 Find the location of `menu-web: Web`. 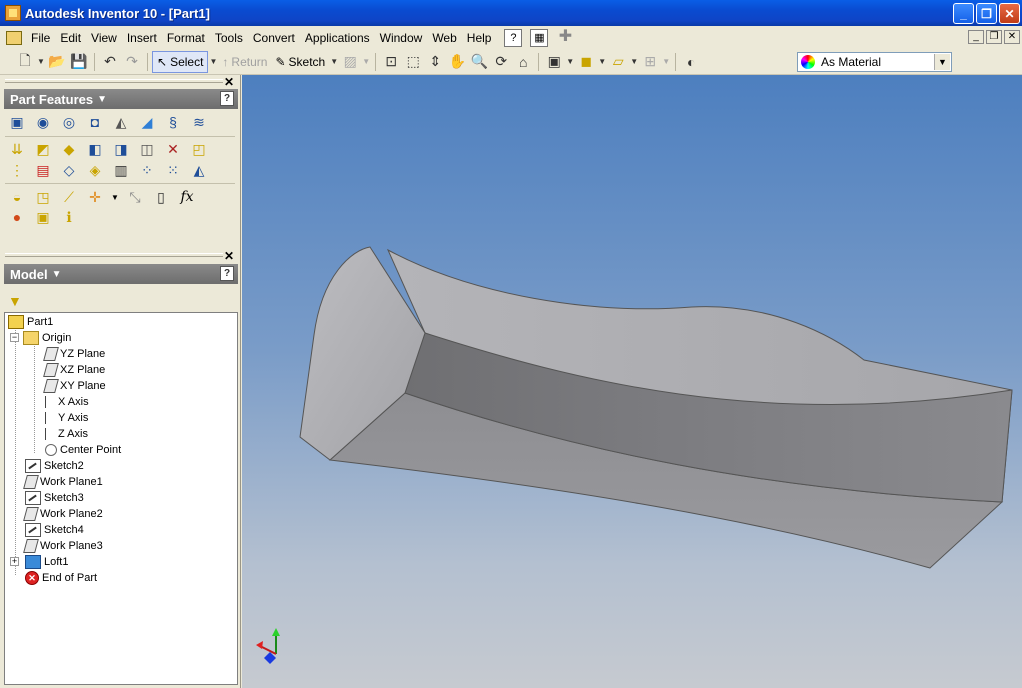

menu-web: Web is located at coordinates (444, 38).